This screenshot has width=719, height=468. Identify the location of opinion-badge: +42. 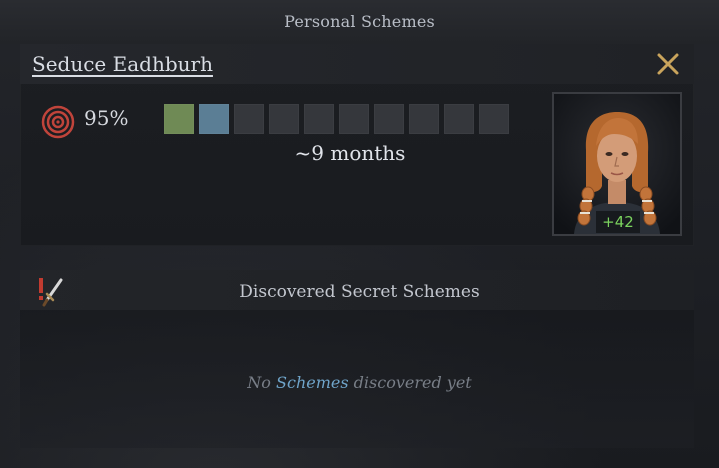
(618, 222).